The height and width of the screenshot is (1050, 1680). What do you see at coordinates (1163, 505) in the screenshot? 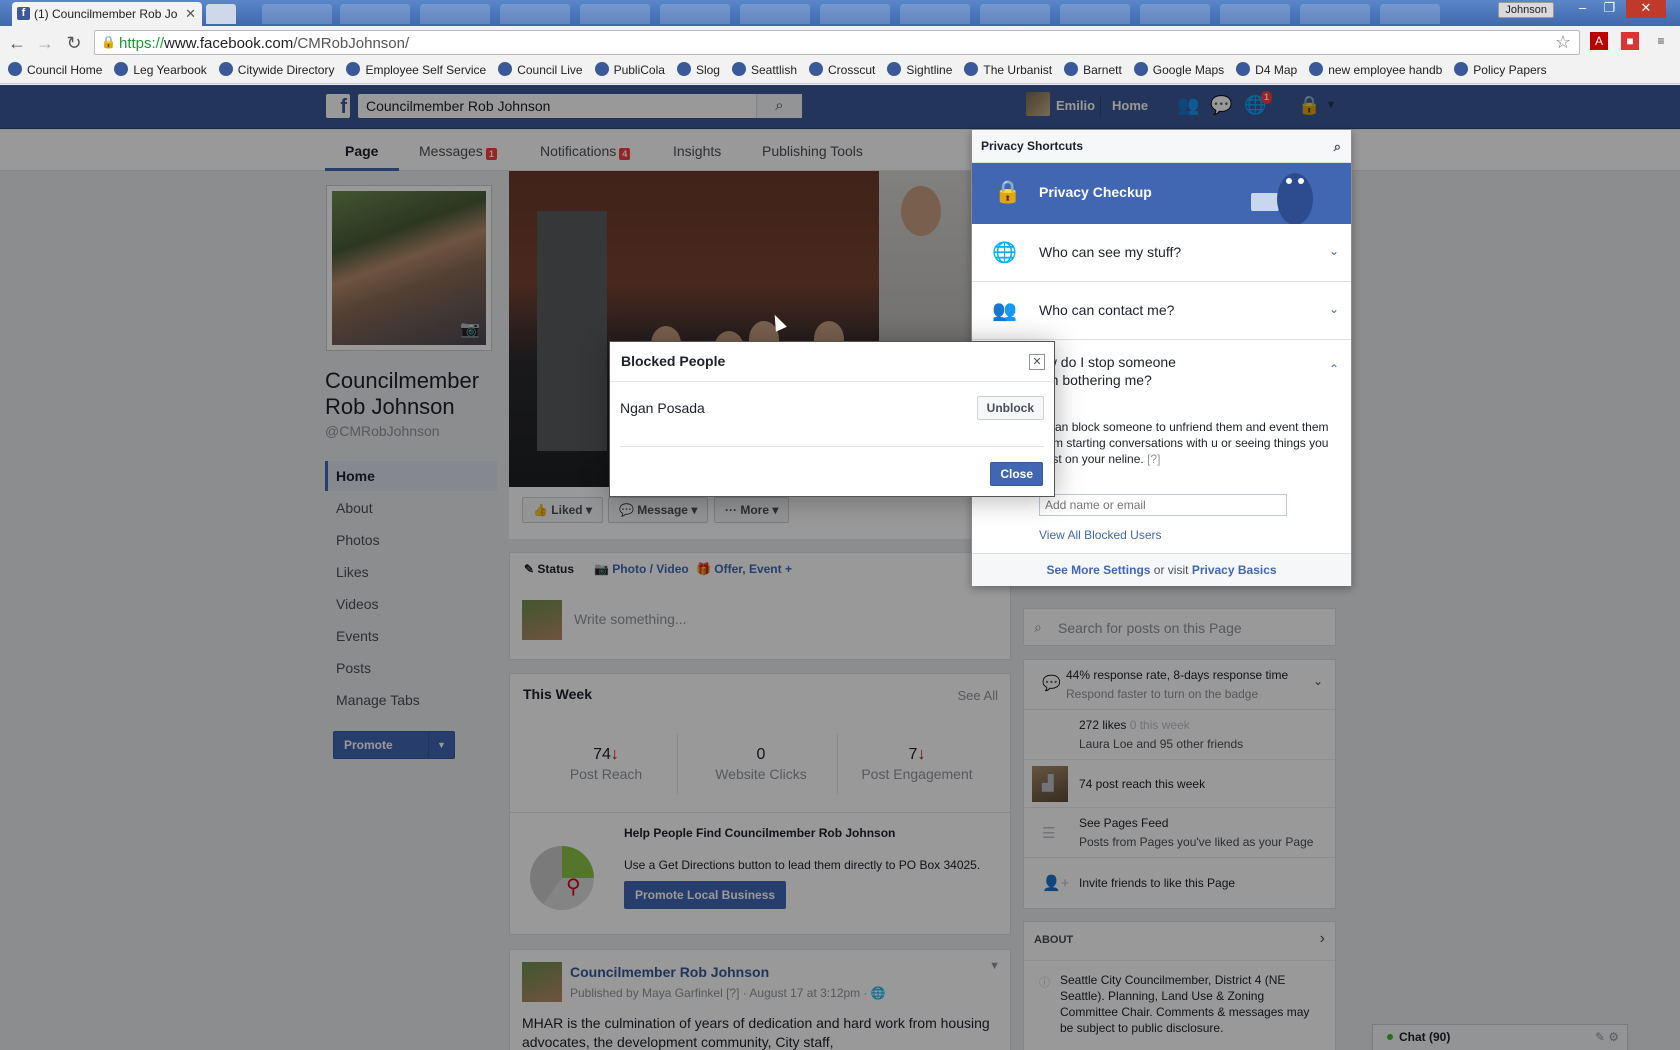
I see `add-name-or-email-input` at bounding box center [1163, 505].